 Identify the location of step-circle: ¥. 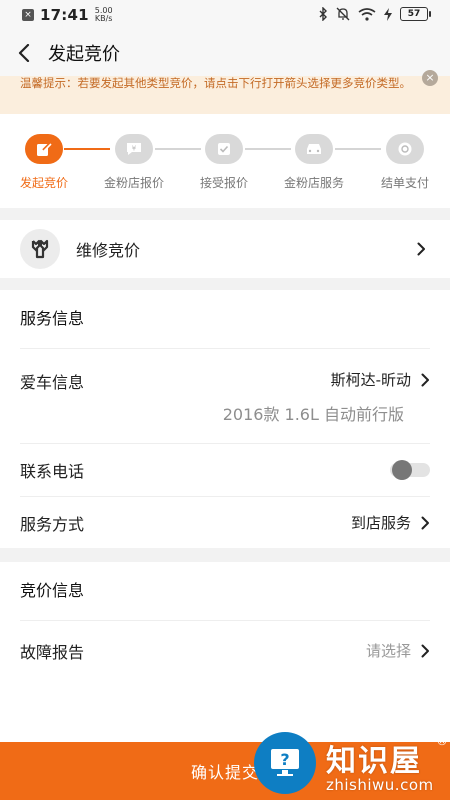
(134, 149).